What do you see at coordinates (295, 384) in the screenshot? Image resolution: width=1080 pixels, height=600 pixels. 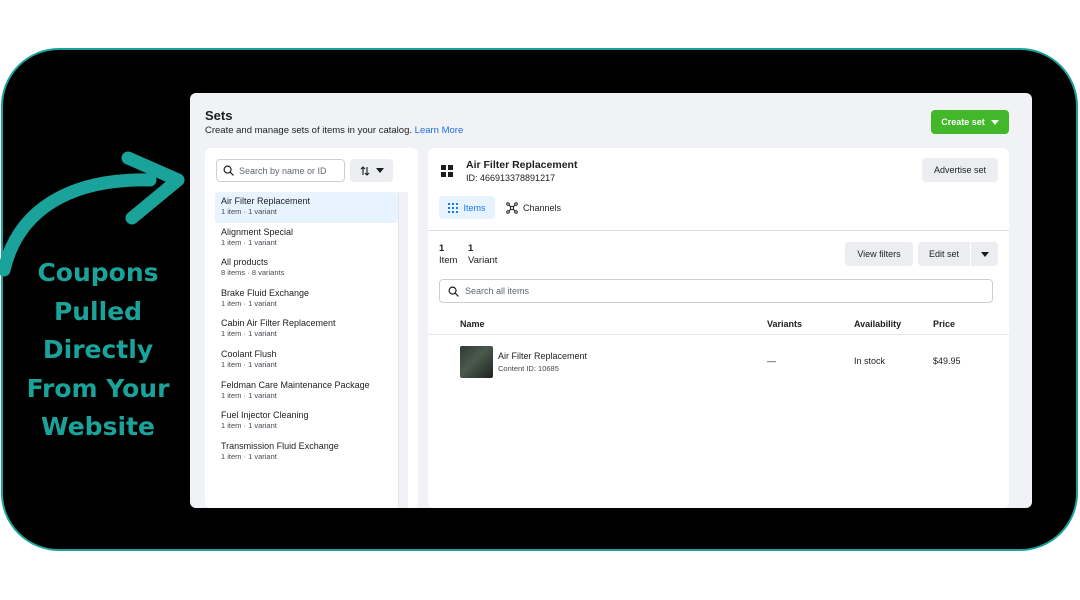 I see `set-name: Feldman Care Maintenance Package` at bounding box center [295, 384].